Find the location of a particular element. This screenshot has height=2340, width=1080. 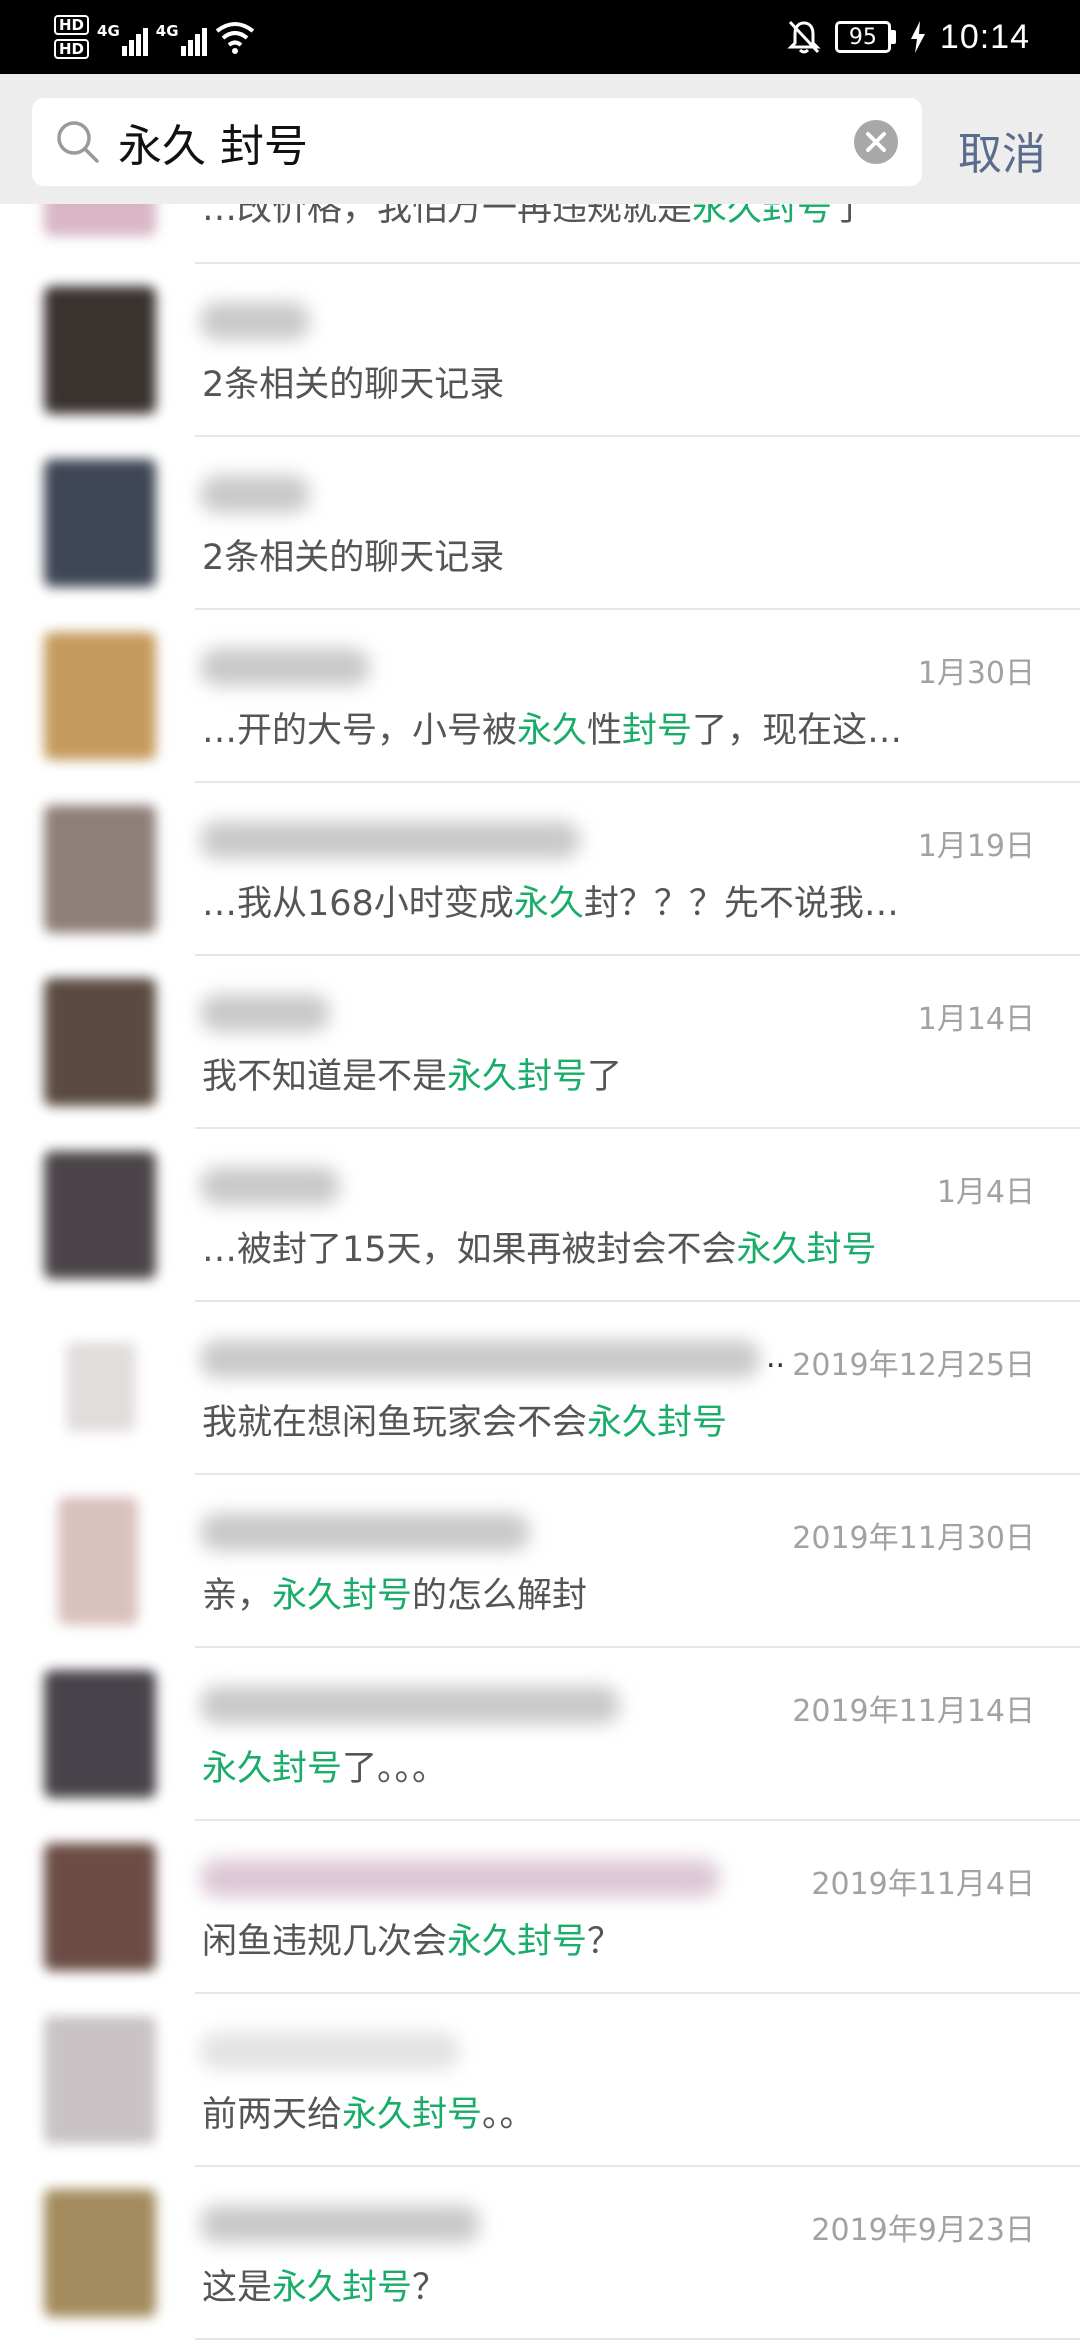

result-date: 1月14日 is located at coordinates (976, 1019).